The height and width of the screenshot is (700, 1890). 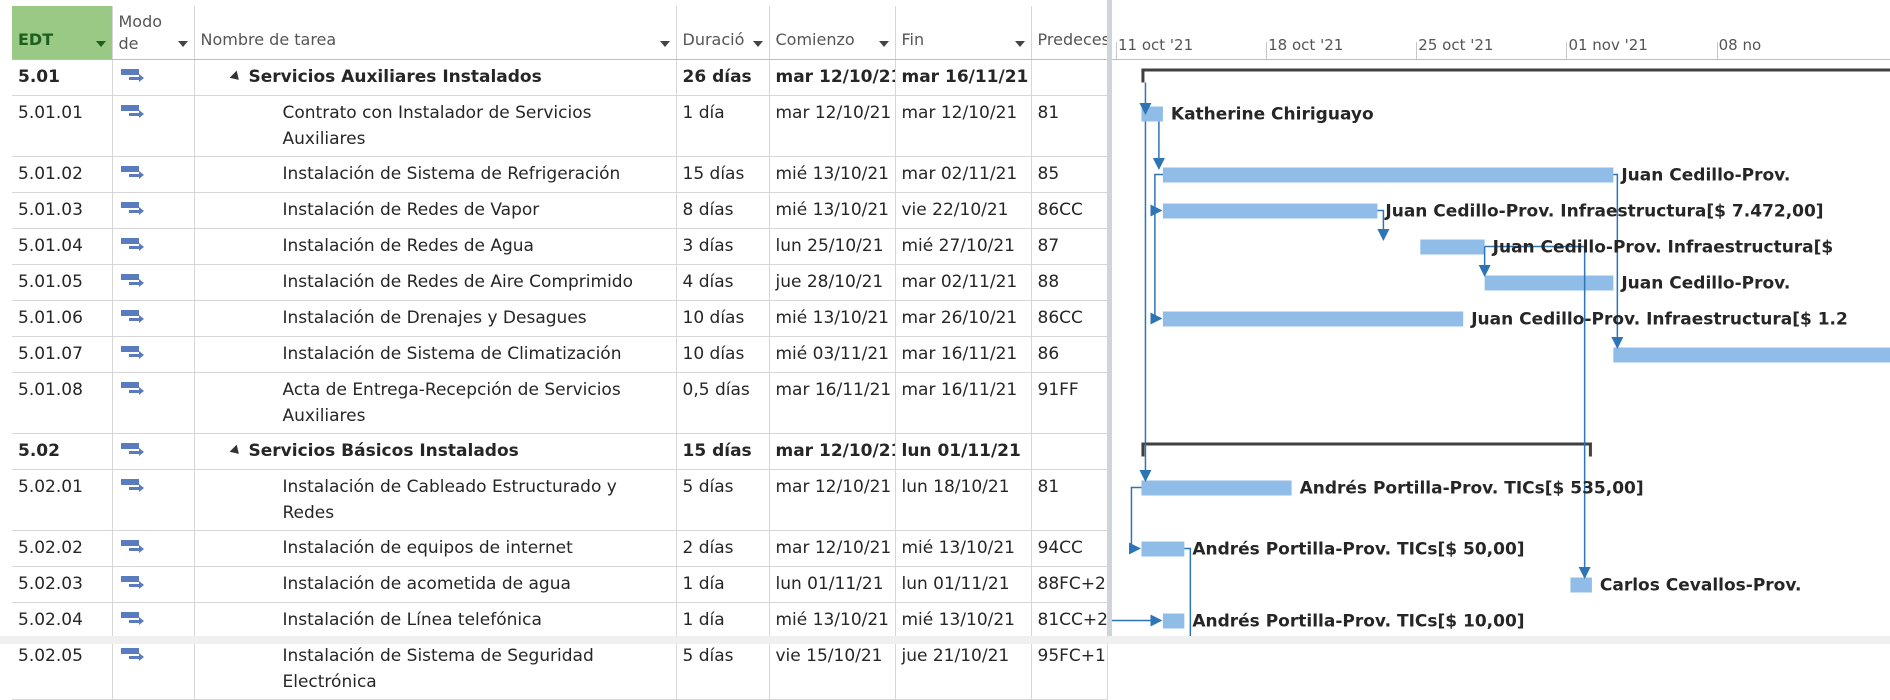 What do you see at coordinates (1069, 354) in the screenshot?
I see `predecessors-cell: 86` at bounding box center [1069, 354].